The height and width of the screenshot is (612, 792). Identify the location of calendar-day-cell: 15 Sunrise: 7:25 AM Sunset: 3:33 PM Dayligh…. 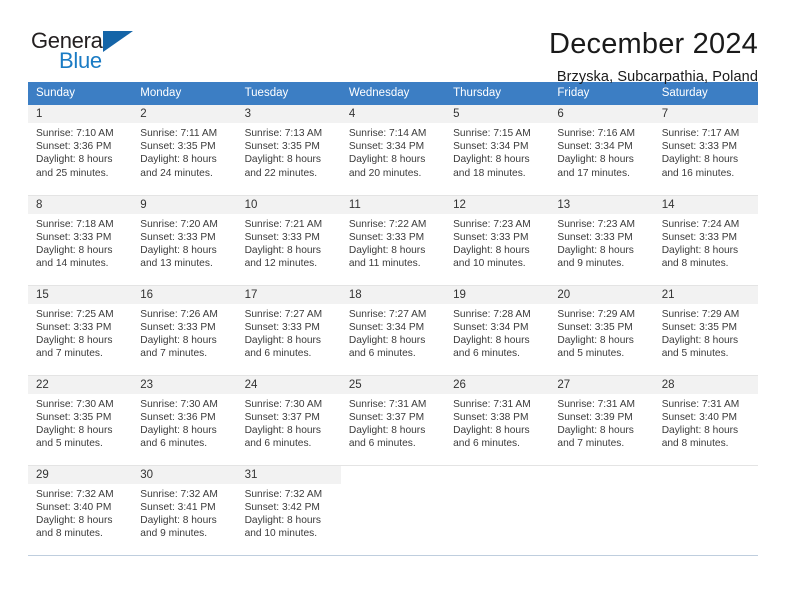
(80, 330).